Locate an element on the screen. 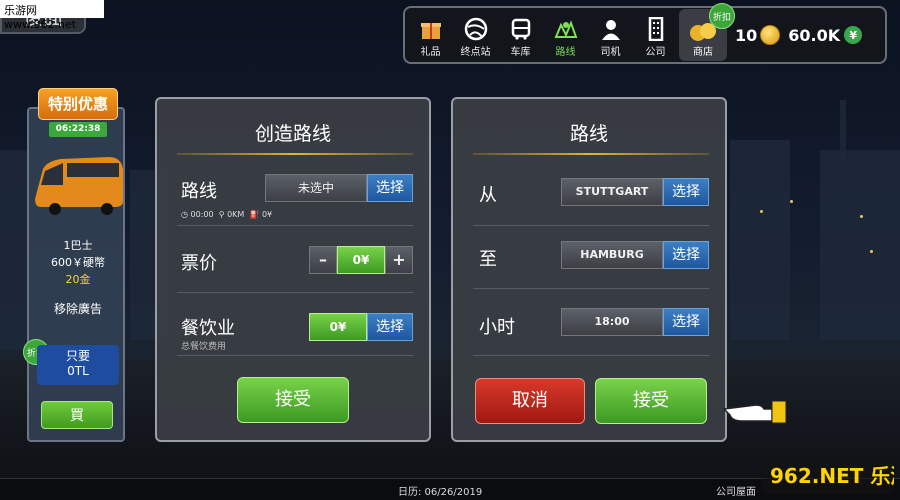  nav-company-label: 公司 is located at coordinates (655, 52).